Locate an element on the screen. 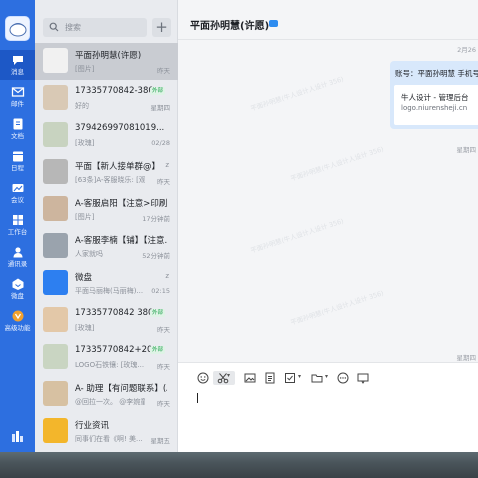  conversation-item: A- 助理【有问题联系】(A... @回拉一次。 @李婉童 昨天 is located at coordinates (106, 394).